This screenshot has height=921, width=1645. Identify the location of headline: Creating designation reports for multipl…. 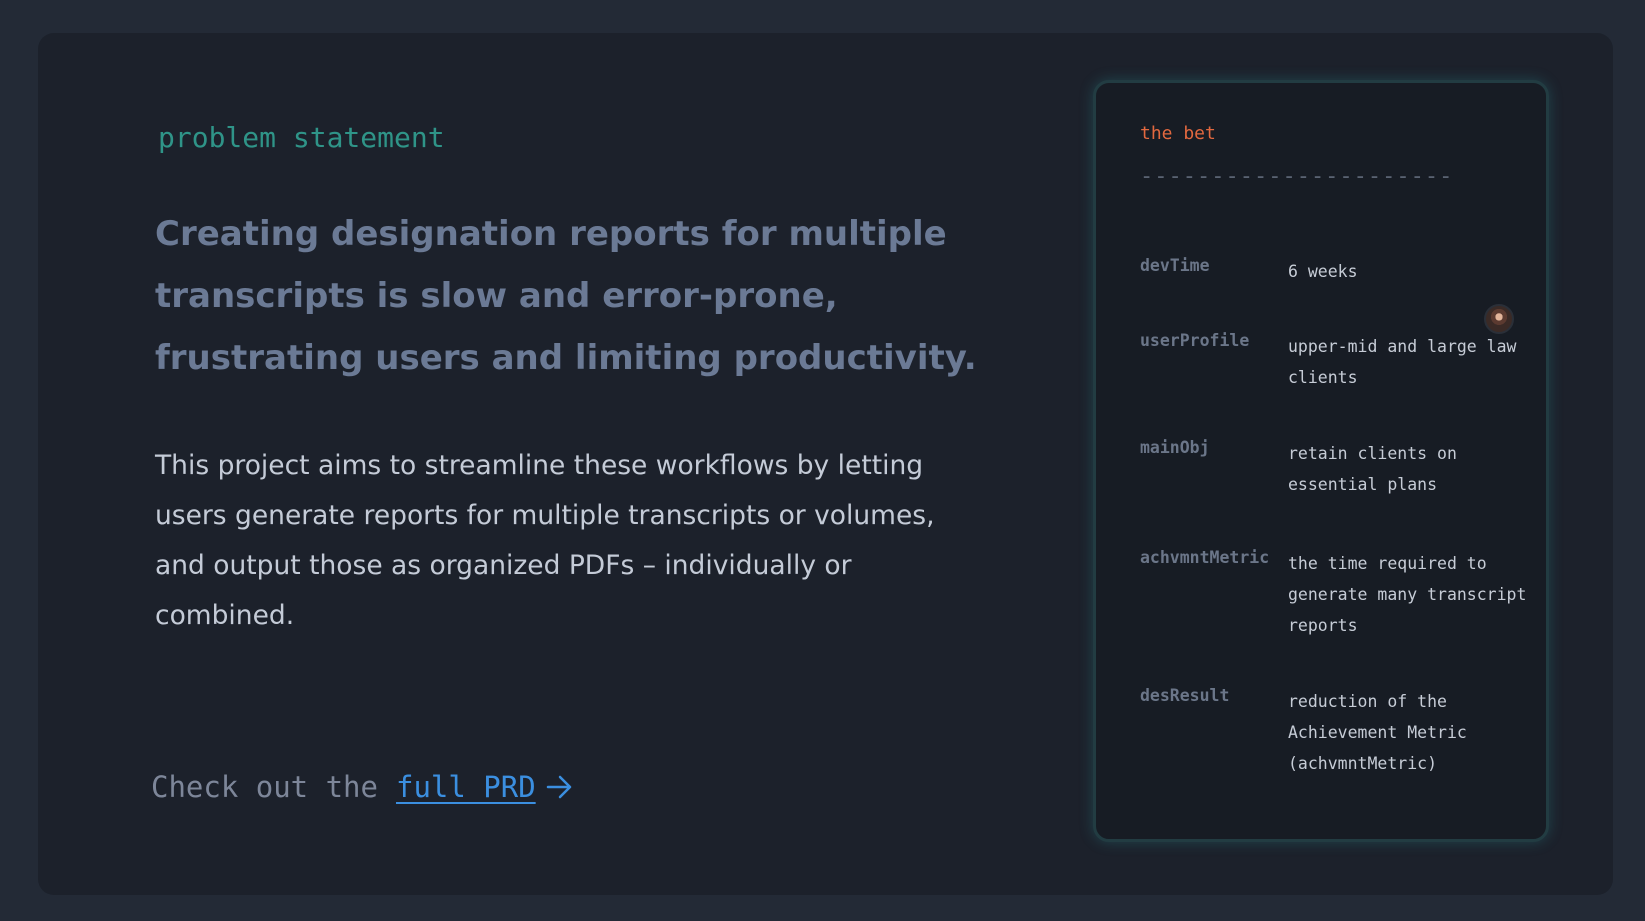
(566, 296).